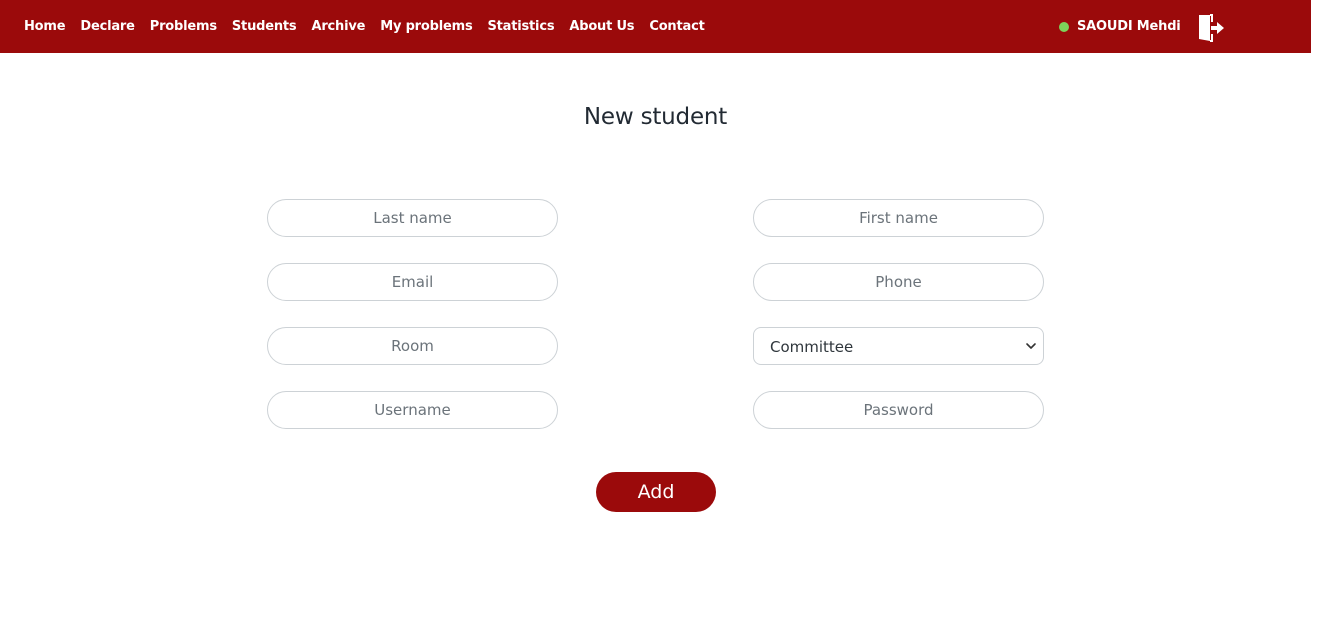  What do you see at coordinates (1064, 26) in the screenshot?
I see `online-status-icon` at bounding box center [1064, 26].